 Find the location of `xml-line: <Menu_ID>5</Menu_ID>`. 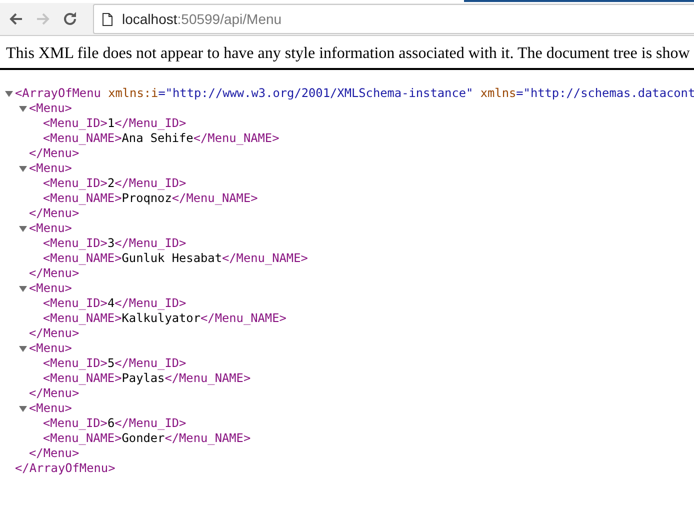

xml-line: <Menu_ID>5</Menu_ID> is located at coordinates (114, 363).